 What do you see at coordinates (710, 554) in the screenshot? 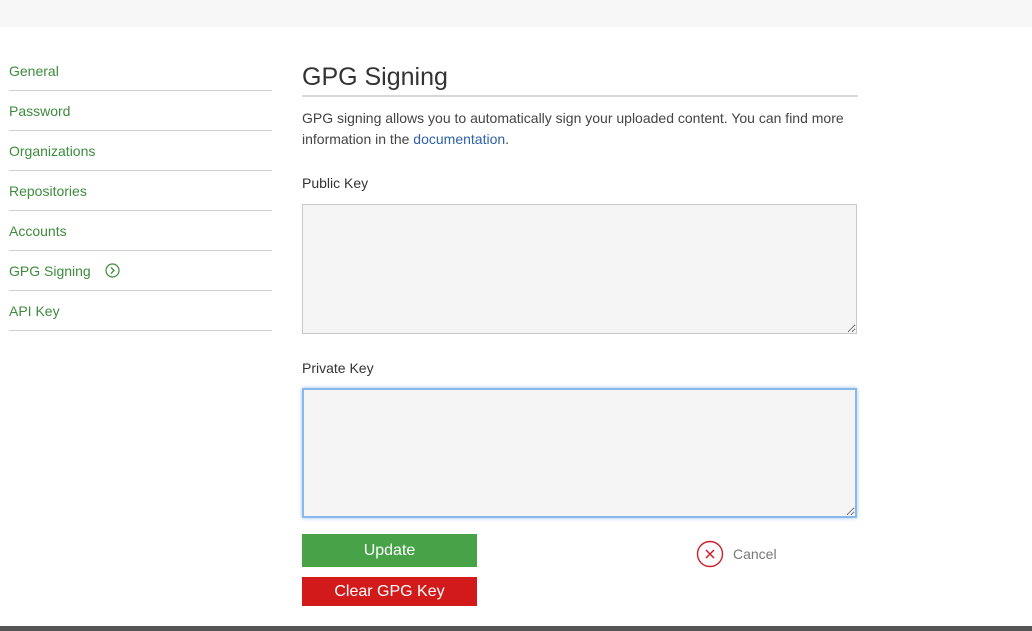
I see `close-circle-icon` at bounding box center [710, 554].